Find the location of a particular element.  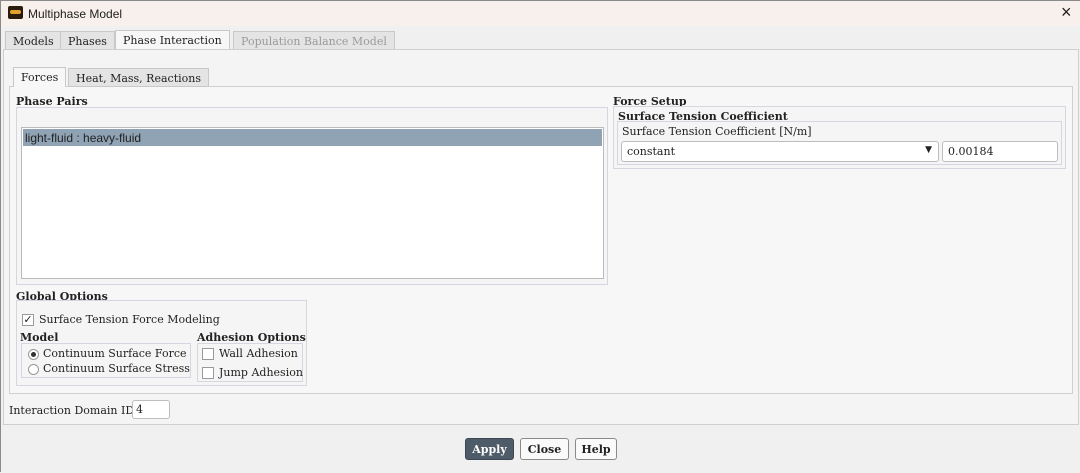

method-value: constant is located at coordinates (651, 151).